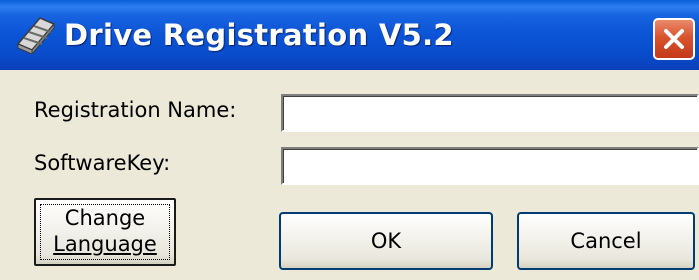 The height and width of the screenshot is (280, 699). I want to click on cancel-label: Cancel, so click(606, 241).